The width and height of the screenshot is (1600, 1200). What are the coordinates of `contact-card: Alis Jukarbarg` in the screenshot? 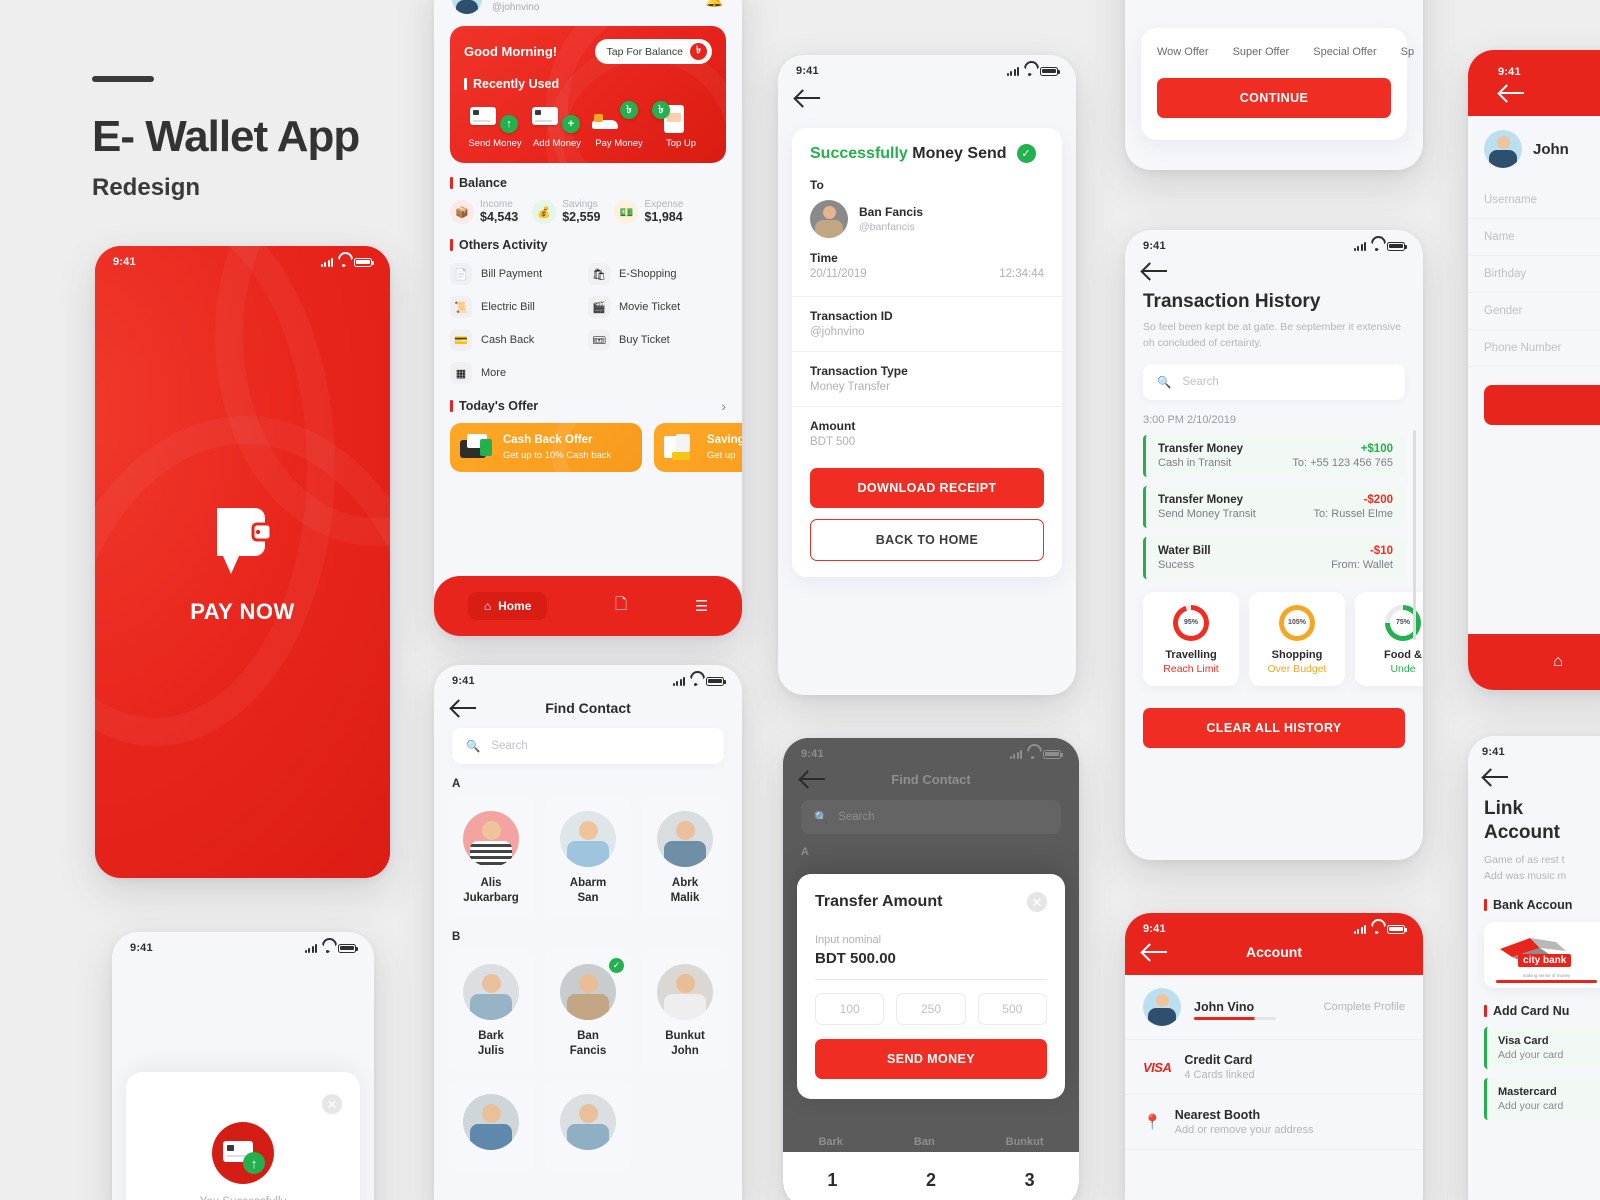 It's located at (491, 857).